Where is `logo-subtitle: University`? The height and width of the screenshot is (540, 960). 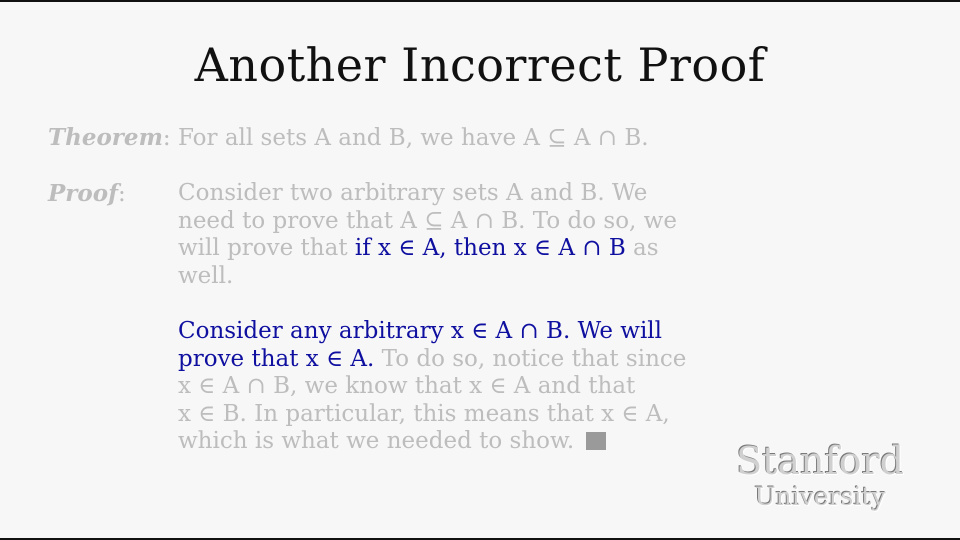
logo-subtitle: University is located at coordinates (820, 496).